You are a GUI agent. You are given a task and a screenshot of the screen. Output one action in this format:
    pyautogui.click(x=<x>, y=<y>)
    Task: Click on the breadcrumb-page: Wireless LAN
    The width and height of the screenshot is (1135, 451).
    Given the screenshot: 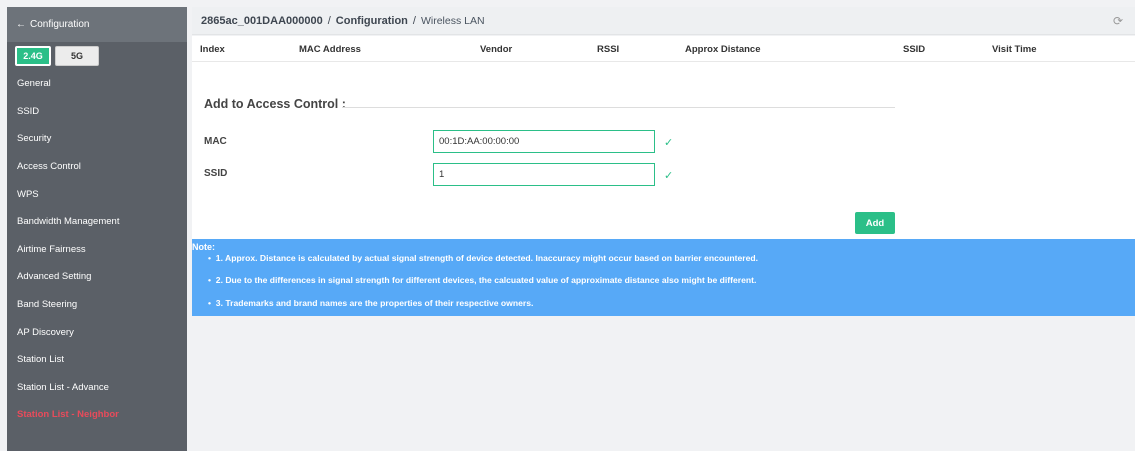 What is the action you would take?
    pyautogui.click(x=452, y=20)
    